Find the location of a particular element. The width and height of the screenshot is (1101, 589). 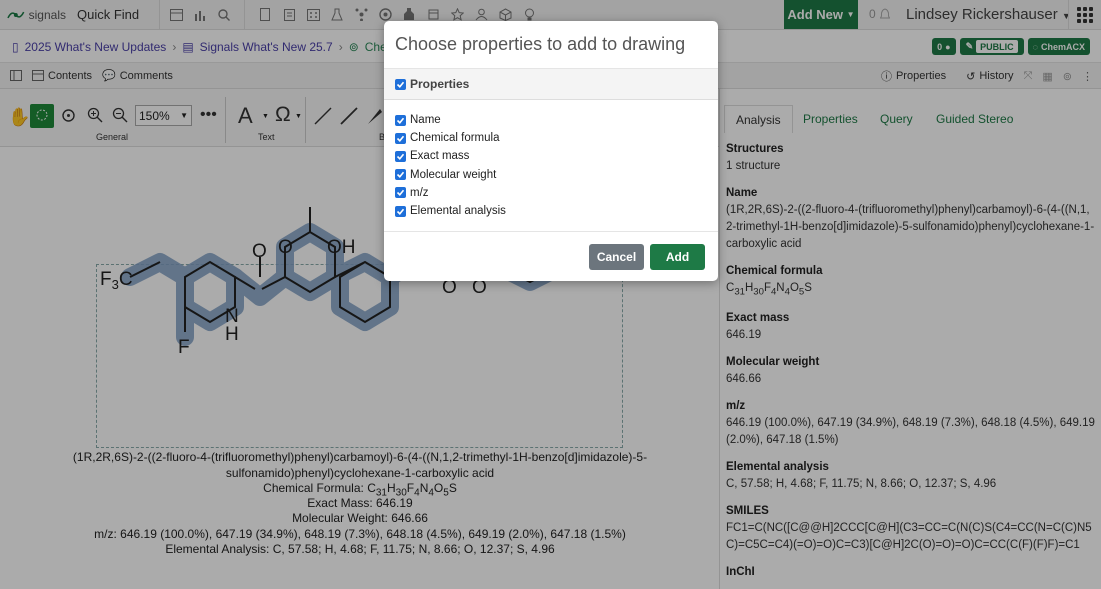

option-label: Name is located at coordinates (425, 120).